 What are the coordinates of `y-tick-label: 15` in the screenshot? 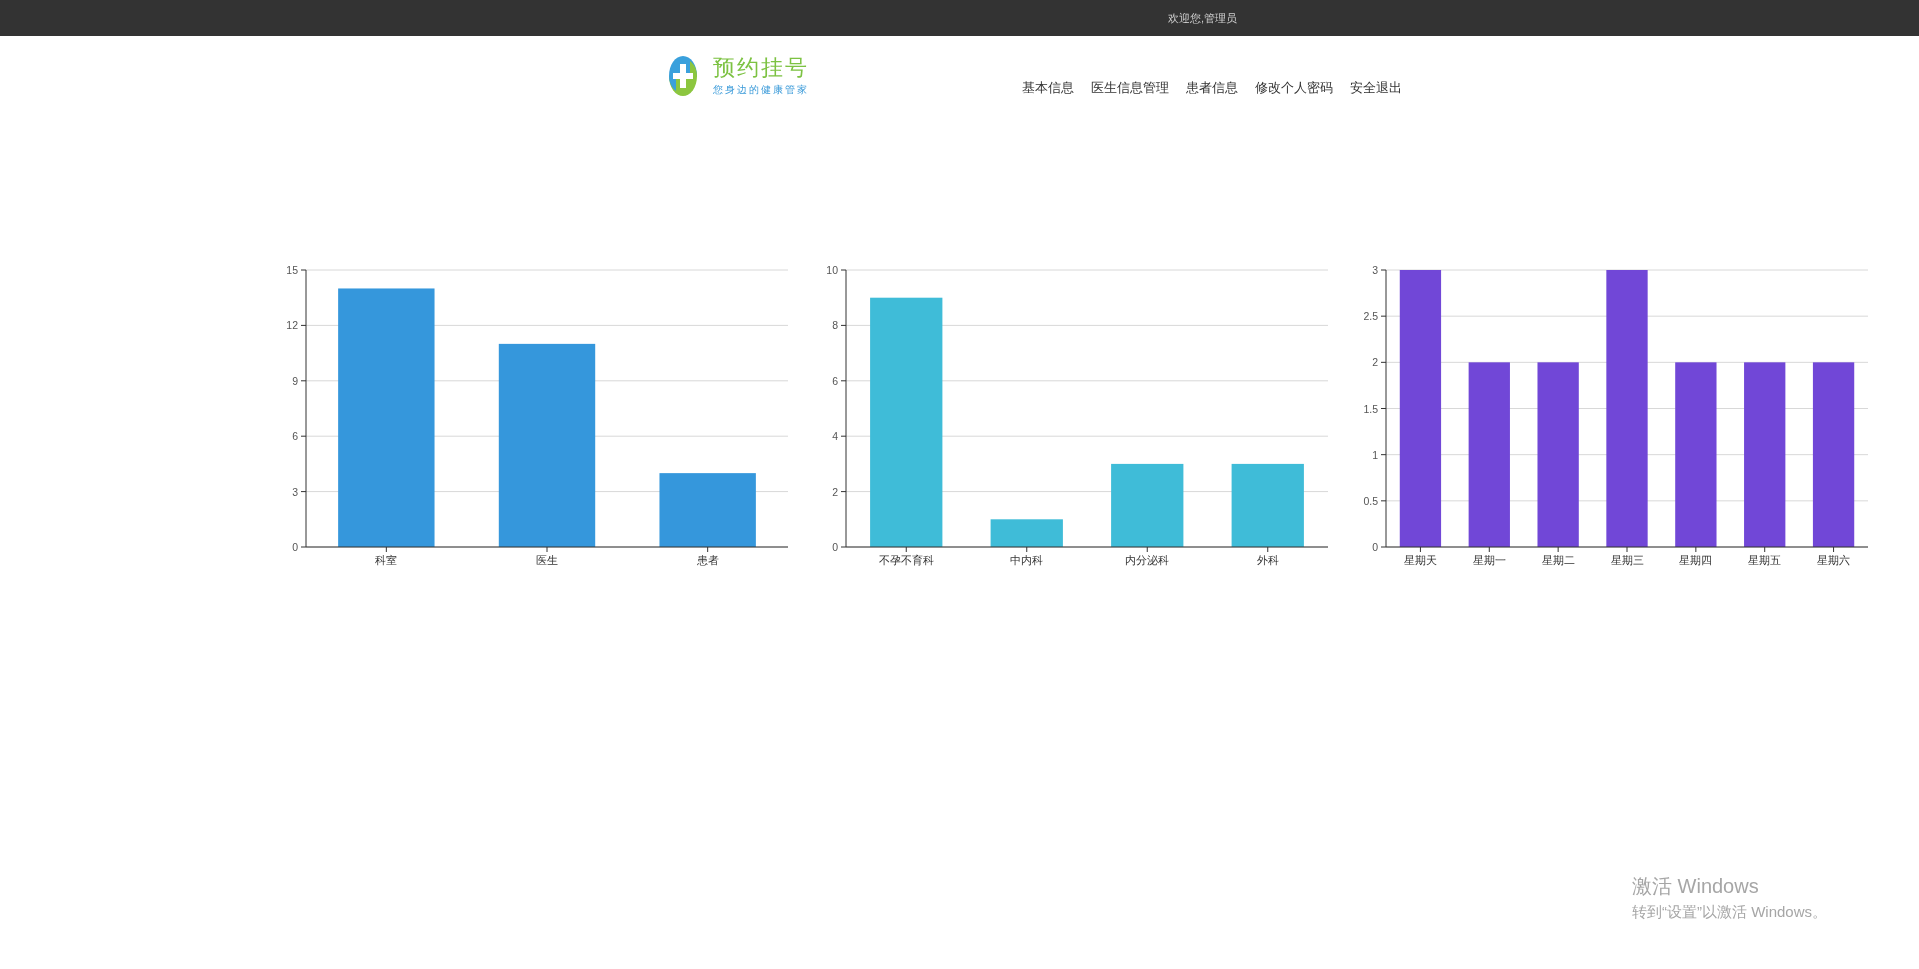 It's located at (292, 270).